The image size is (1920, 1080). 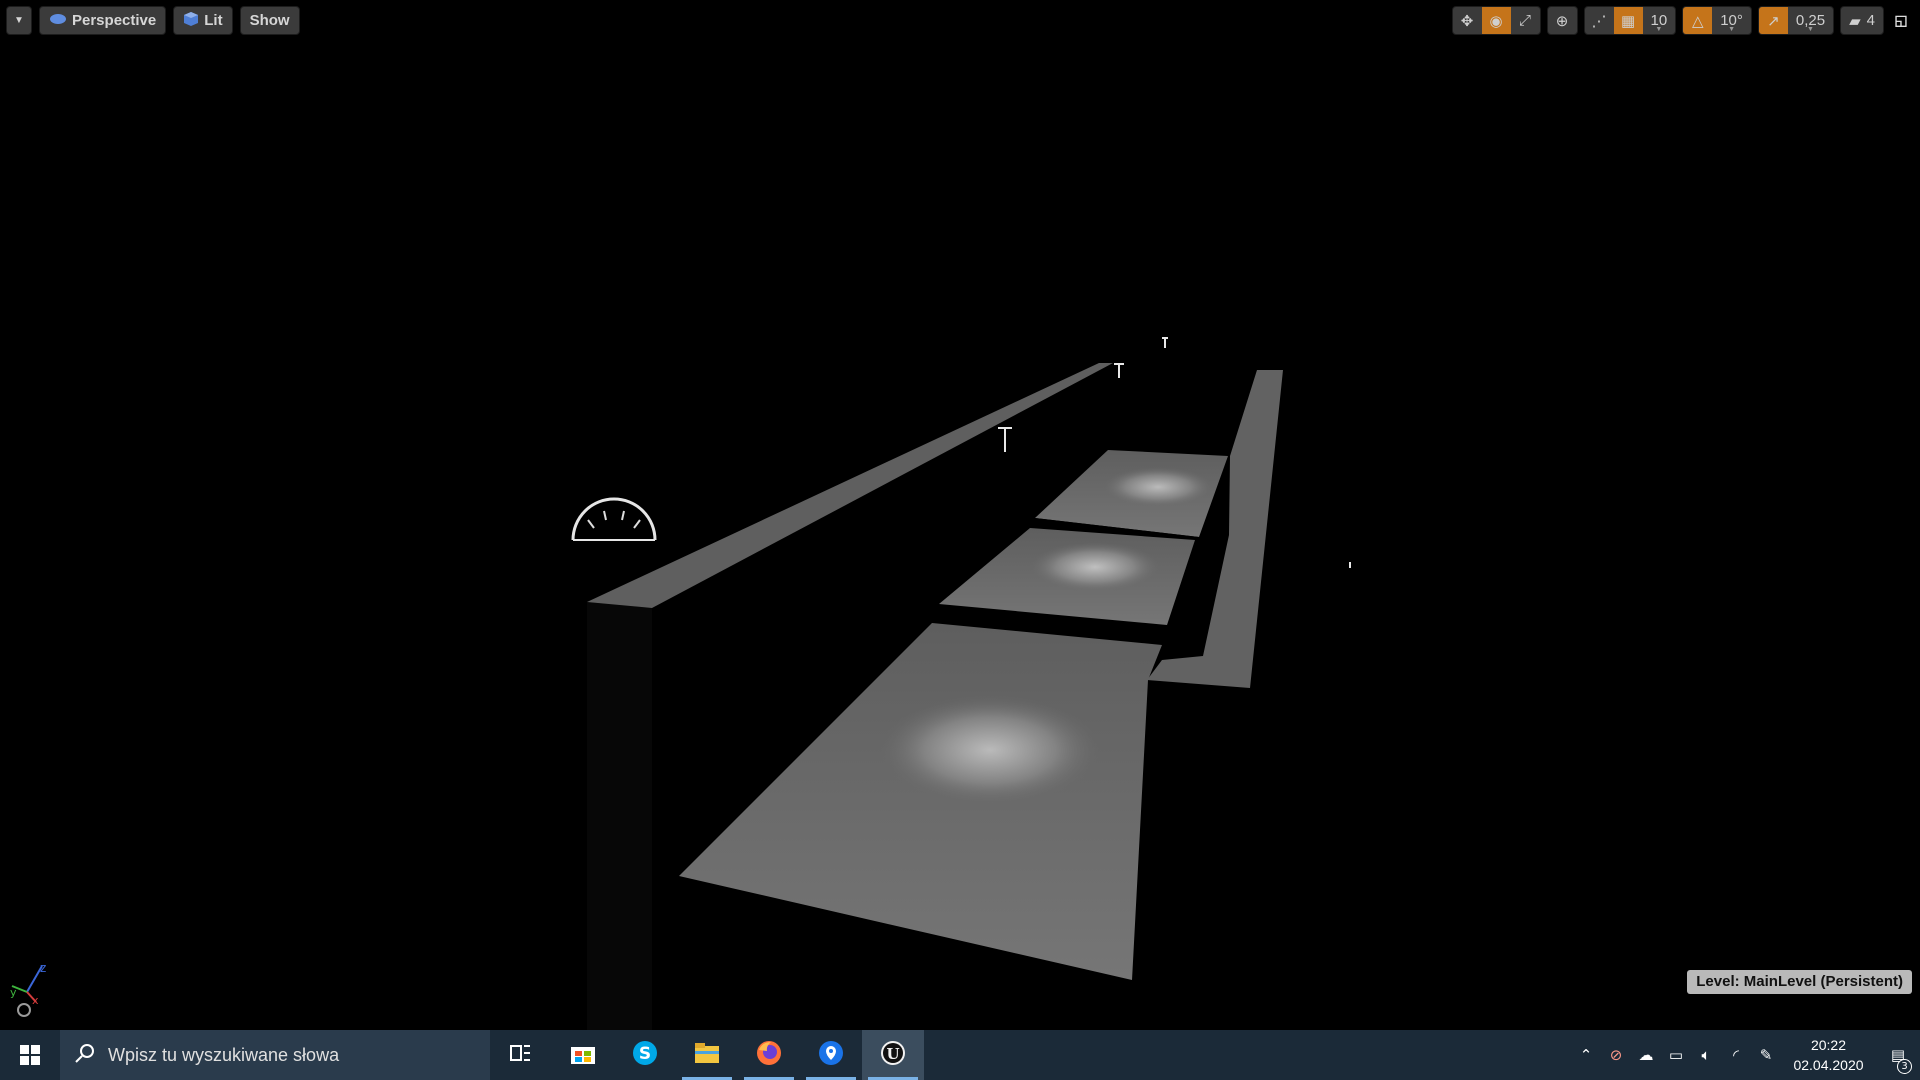 I want to click on angle-icon: △, so click(x=1697, y=21).